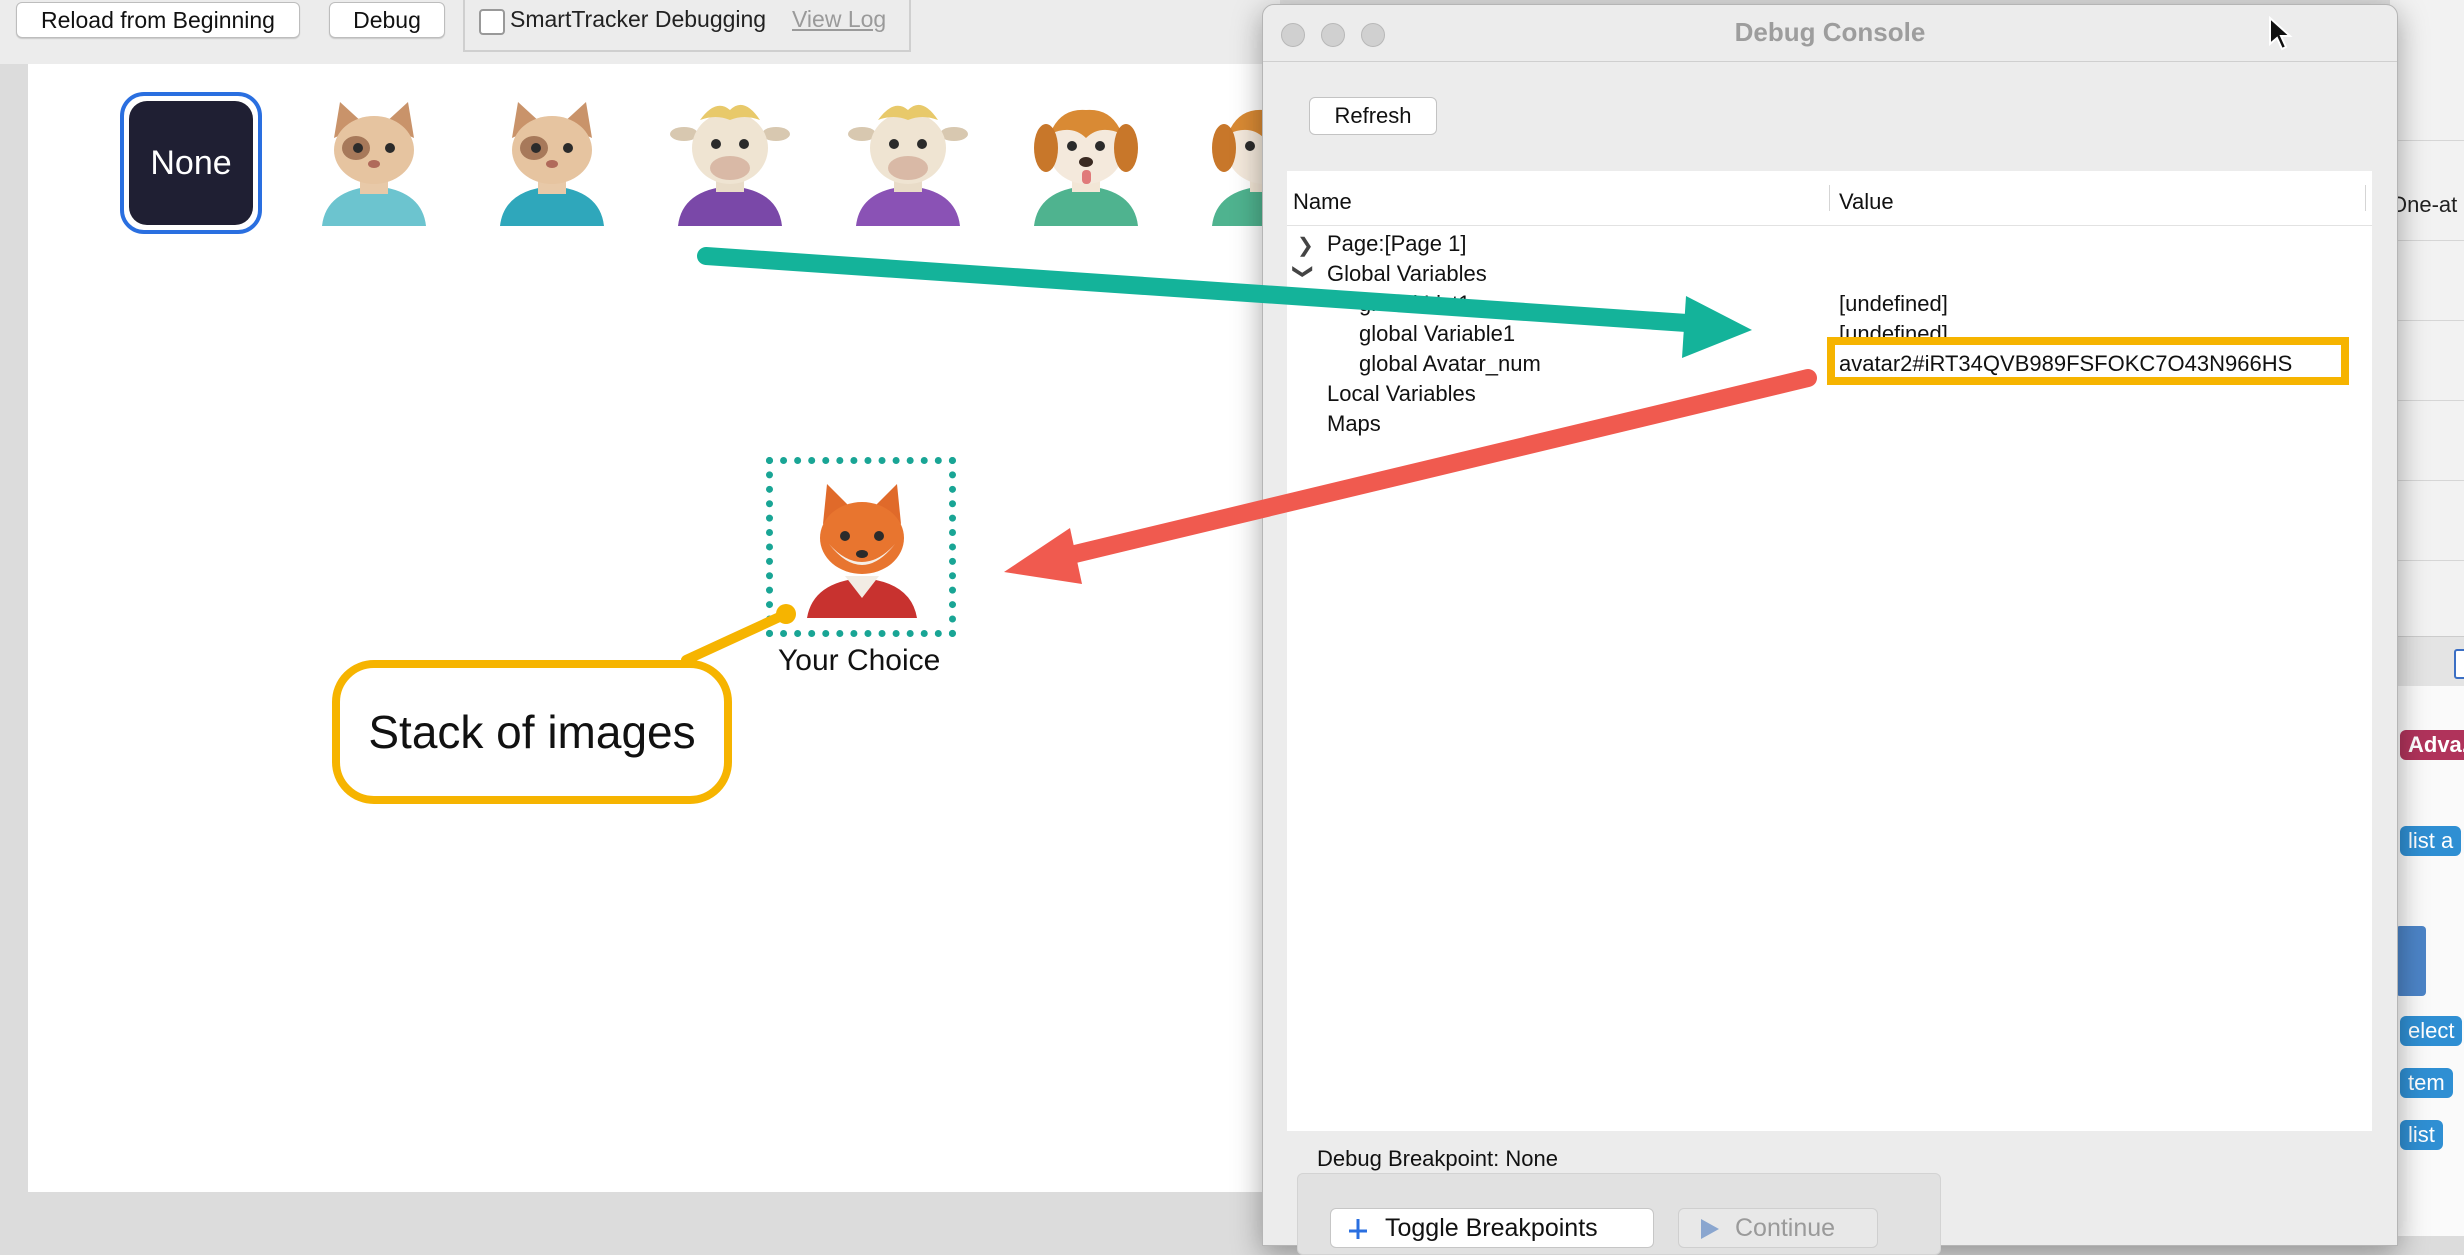 This screenshot has height=1255, width=2464. Describe the element at coordinates (736, 637) in the screenshot. I see `callout-leader-line` at that location.